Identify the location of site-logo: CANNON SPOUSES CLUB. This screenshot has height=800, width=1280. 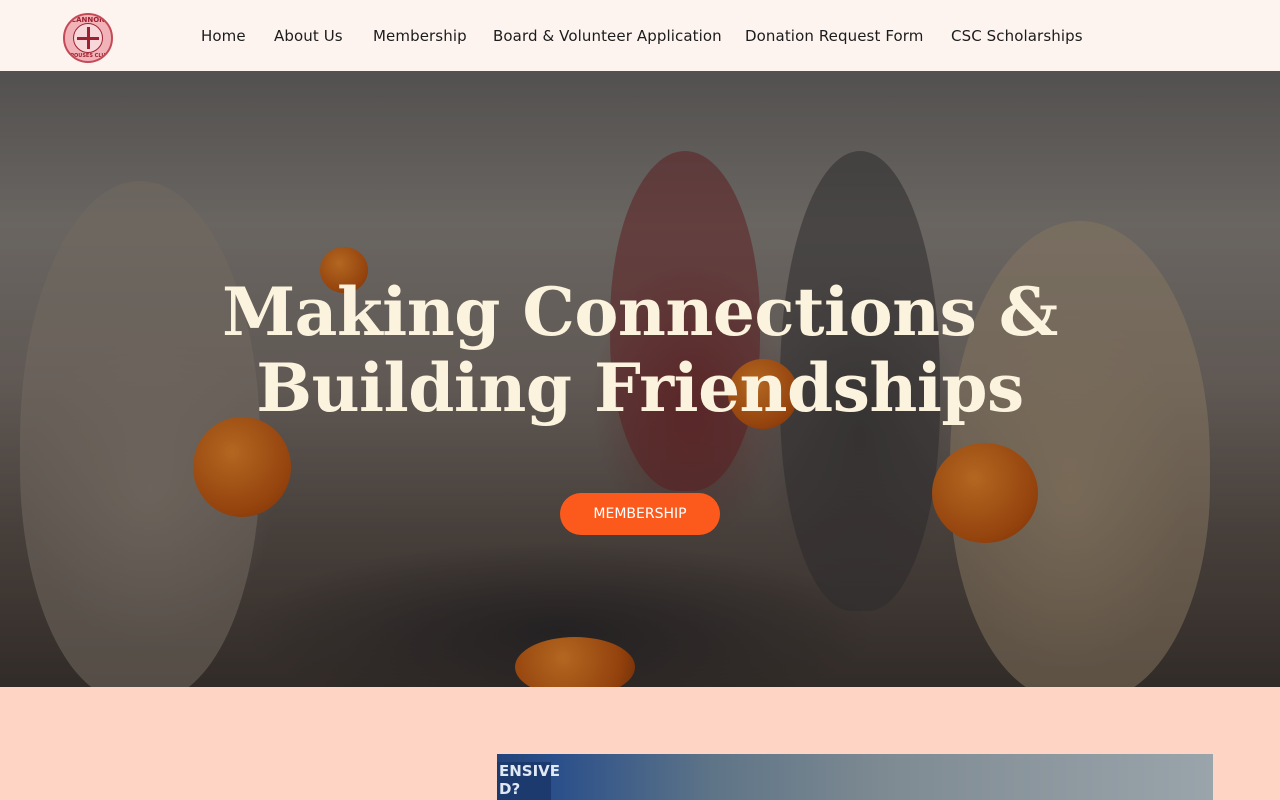
(88, 38).